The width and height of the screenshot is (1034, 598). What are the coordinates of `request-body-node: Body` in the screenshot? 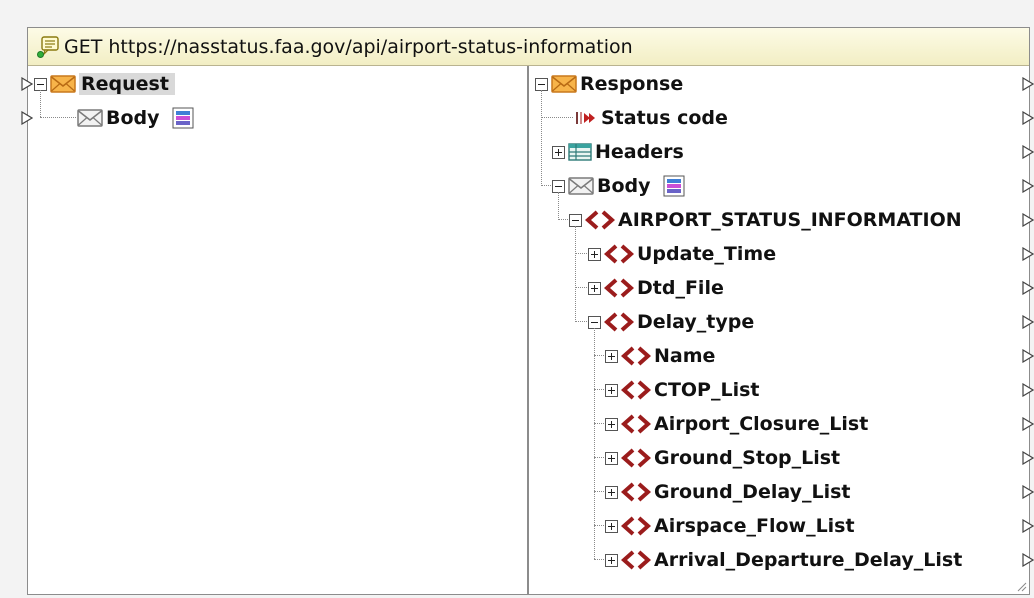 It's located at (135, 118).